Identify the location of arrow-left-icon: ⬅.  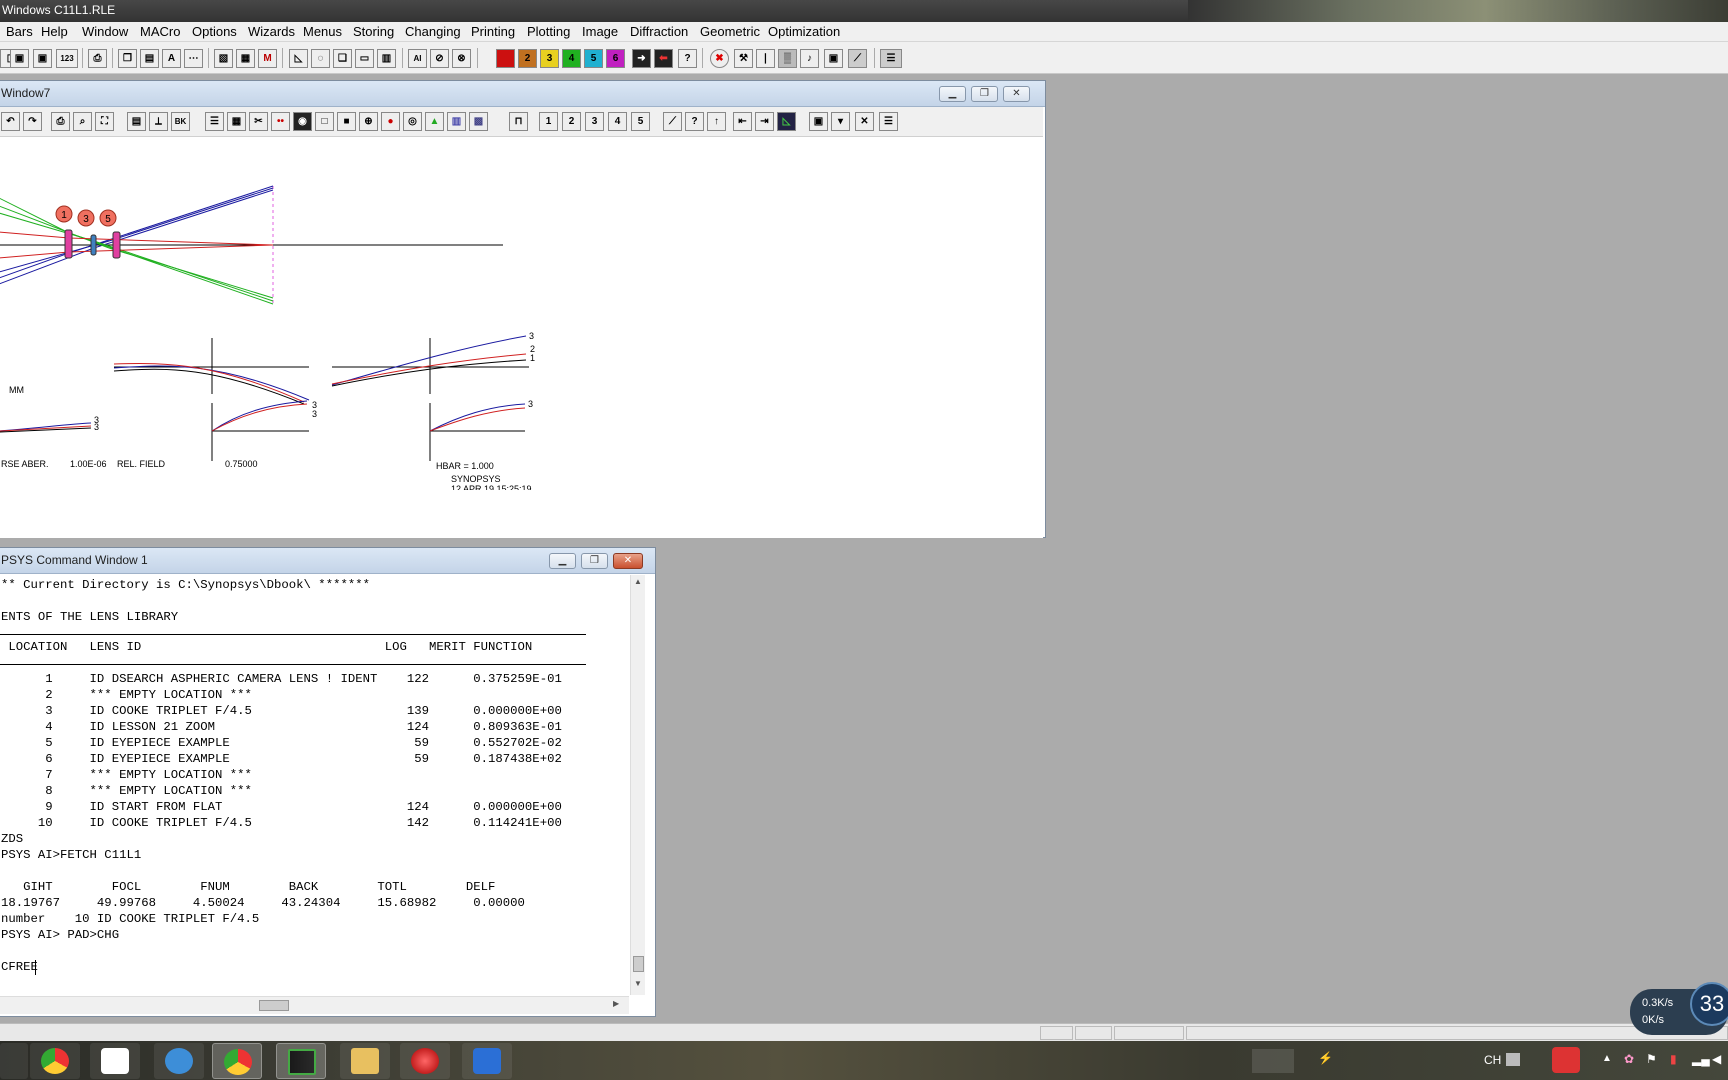
(663, 58).